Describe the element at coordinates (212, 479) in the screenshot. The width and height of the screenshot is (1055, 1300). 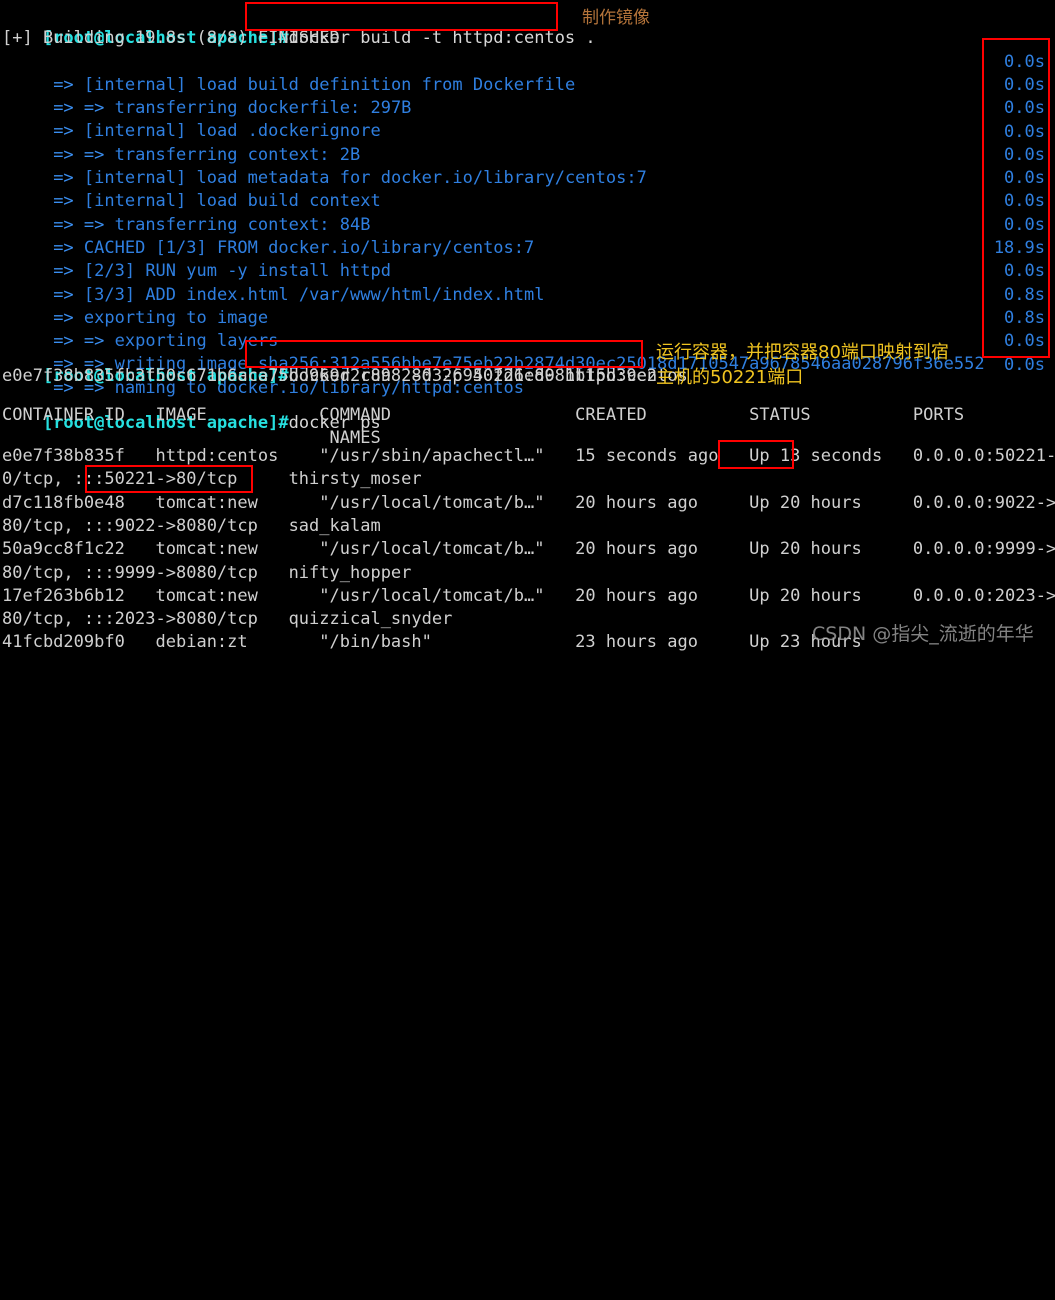
I see `table-row: 0/tcp, :::50221->80/tcp thirsty_moser` at that location.